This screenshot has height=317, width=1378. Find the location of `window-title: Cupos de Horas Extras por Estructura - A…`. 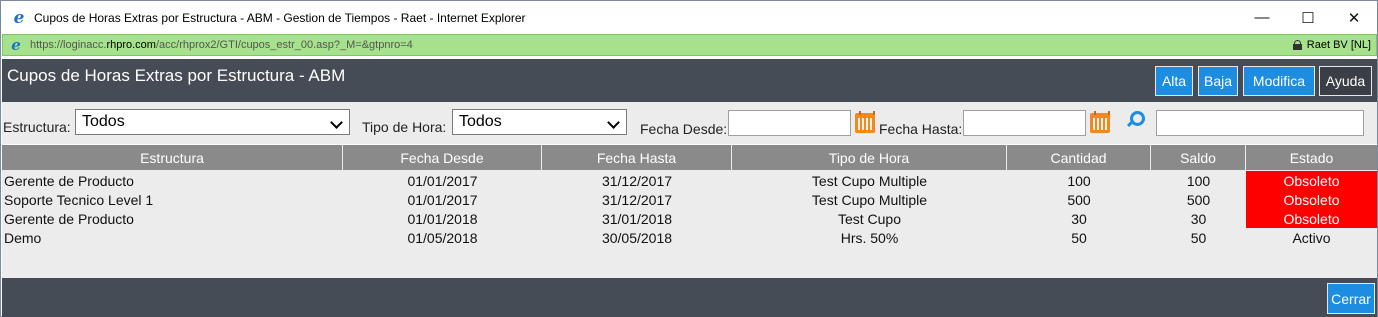

window-title: Cupos de Horas Extras por Estructura - A… is located at coordinates (280, 17).